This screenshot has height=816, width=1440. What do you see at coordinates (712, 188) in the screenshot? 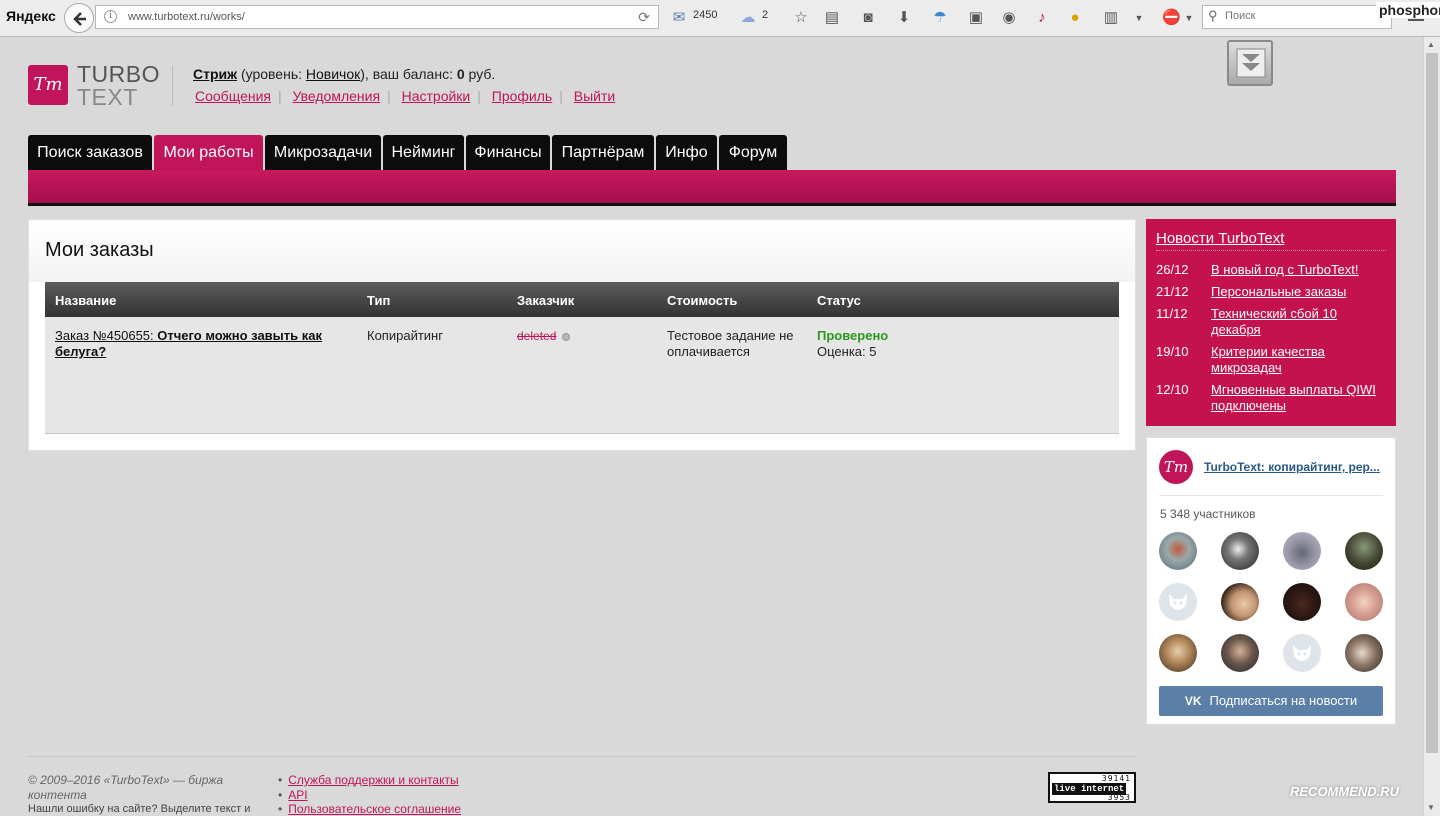
I see `nav-subbar` at bounding box center [712, 188].